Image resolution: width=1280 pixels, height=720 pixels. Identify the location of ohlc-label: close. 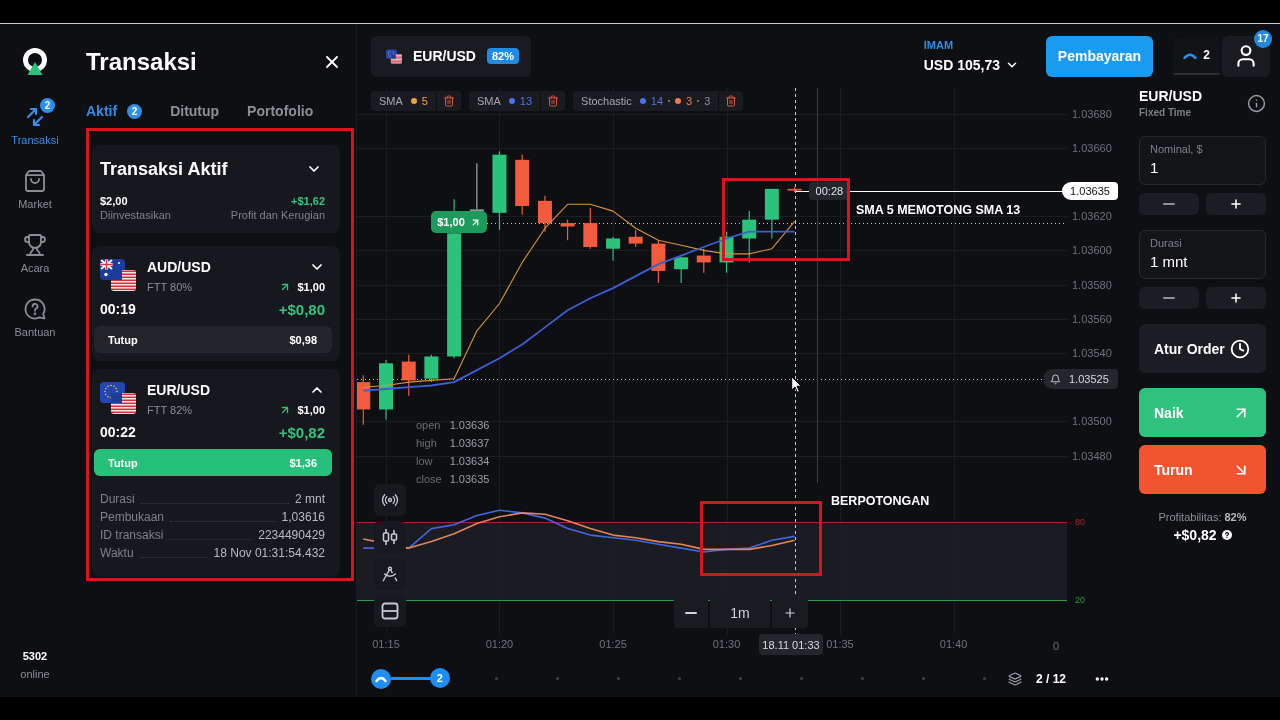
(429, 479).